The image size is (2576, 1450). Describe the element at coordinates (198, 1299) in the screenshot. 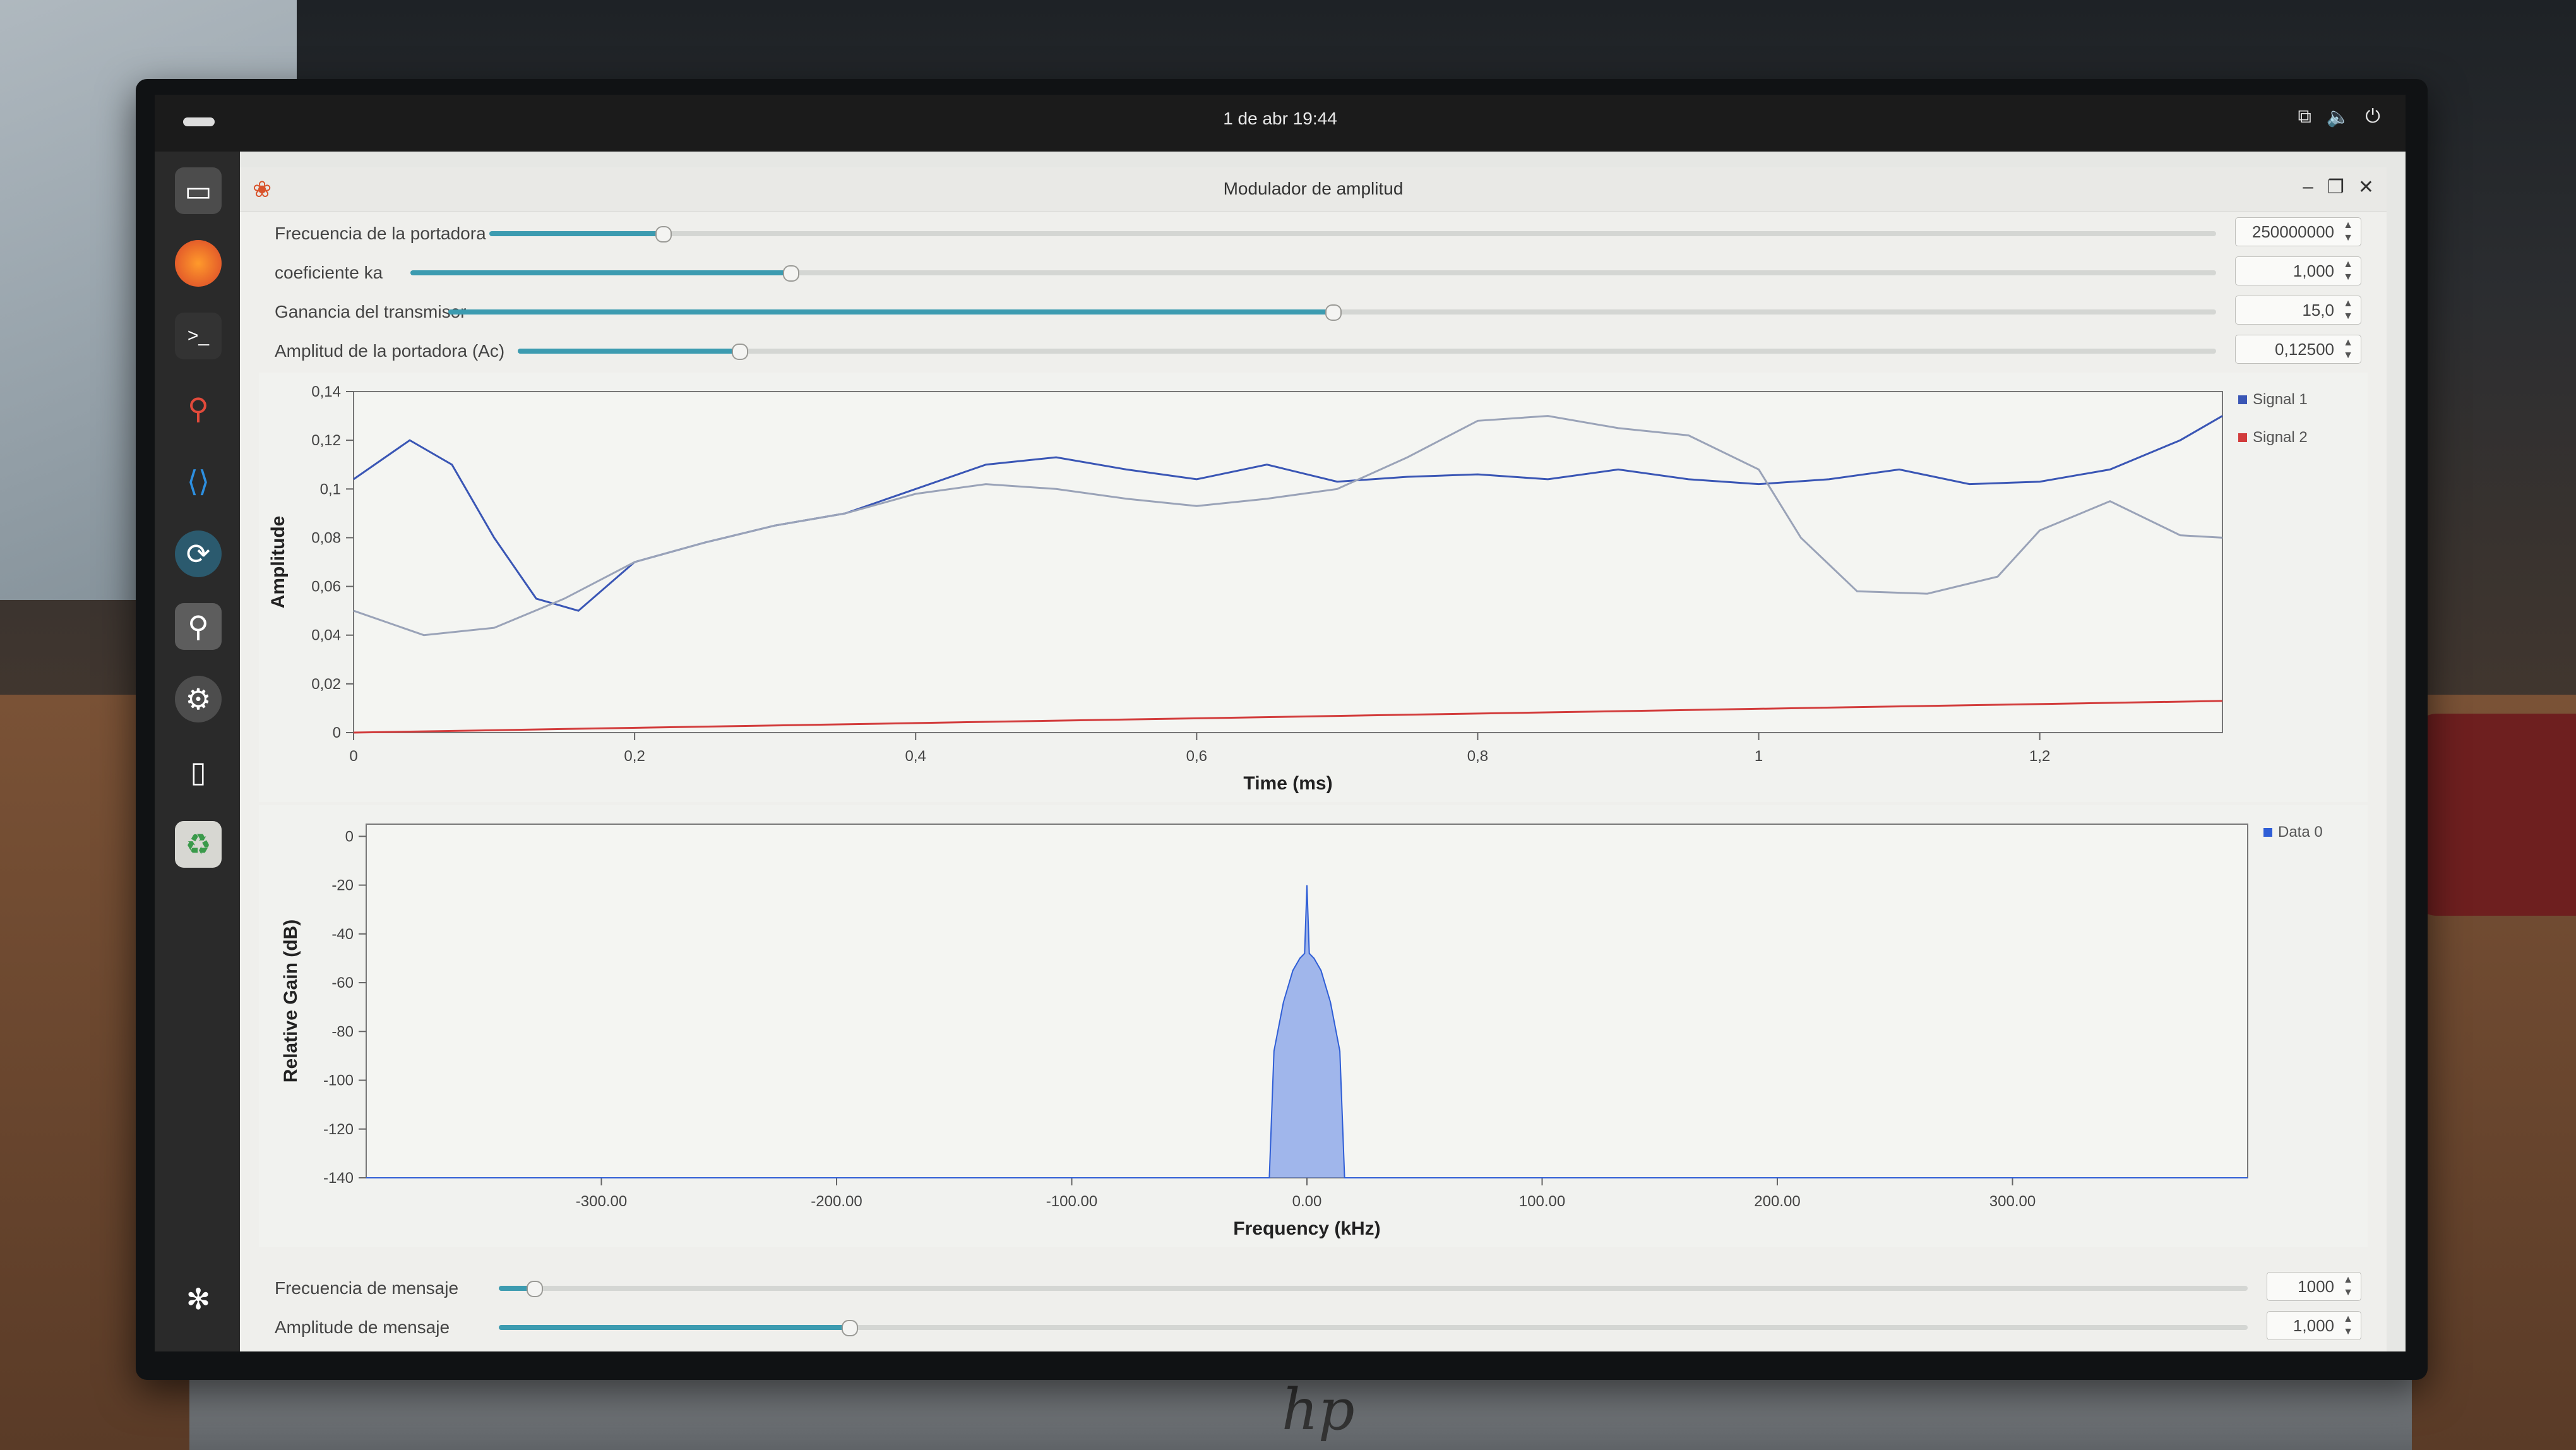

I see `show-apps-icon: ✻` at that location.